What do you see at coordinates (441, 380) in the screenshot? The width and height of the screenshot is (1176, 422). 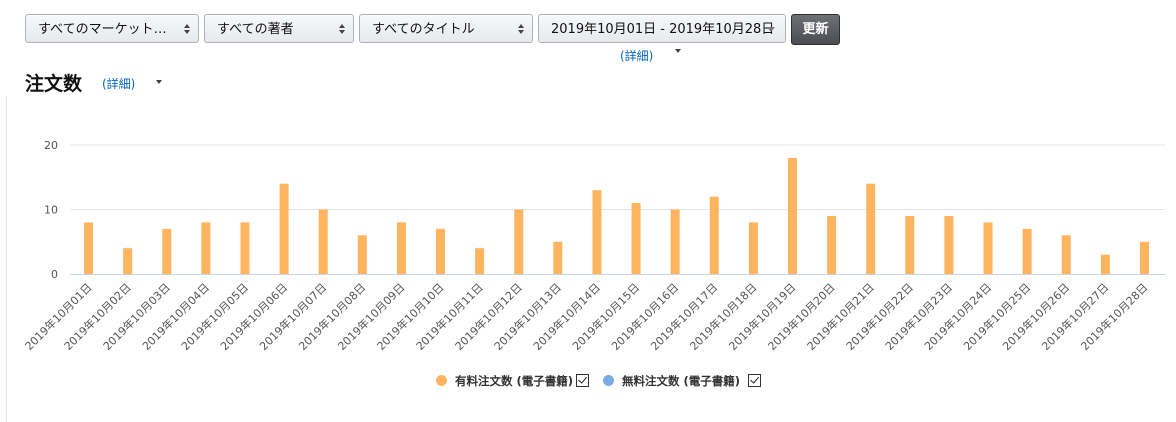 I see `paid-series-dot` at bounding box center [441, 380].